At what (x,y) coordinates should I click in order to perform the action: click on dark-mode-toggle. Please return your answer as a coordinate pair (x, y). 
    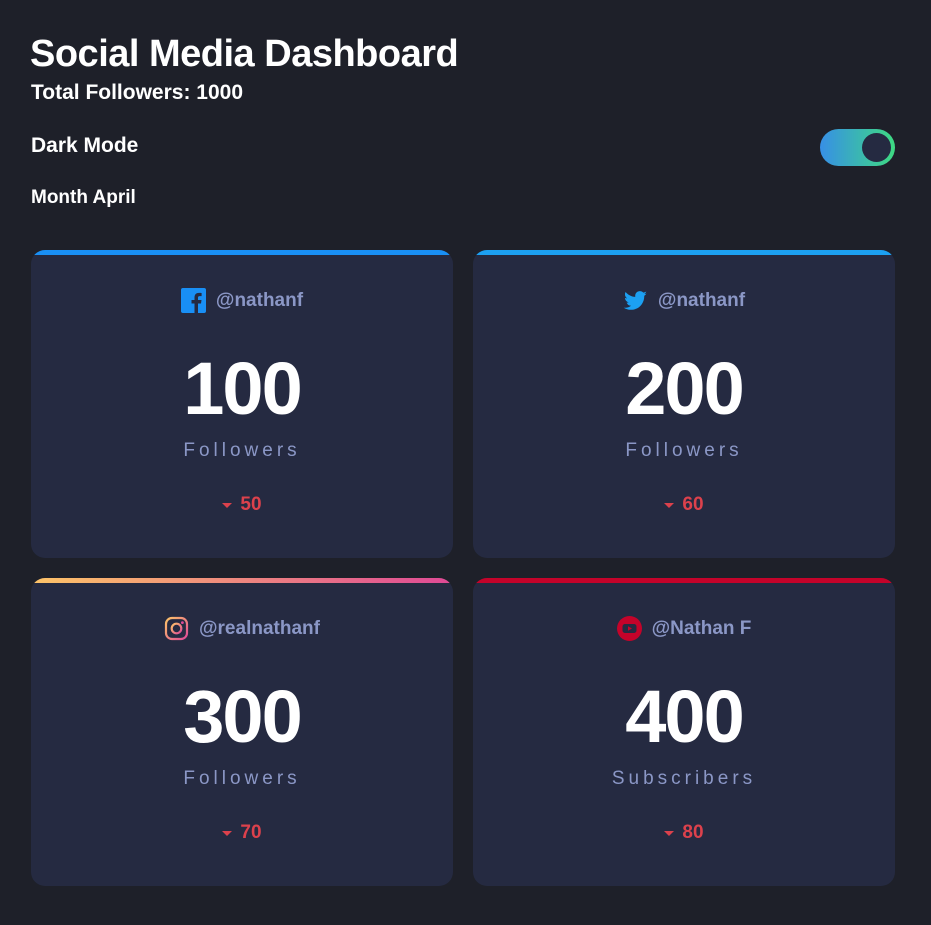
    Looking at the image, I should click on (857, 147).